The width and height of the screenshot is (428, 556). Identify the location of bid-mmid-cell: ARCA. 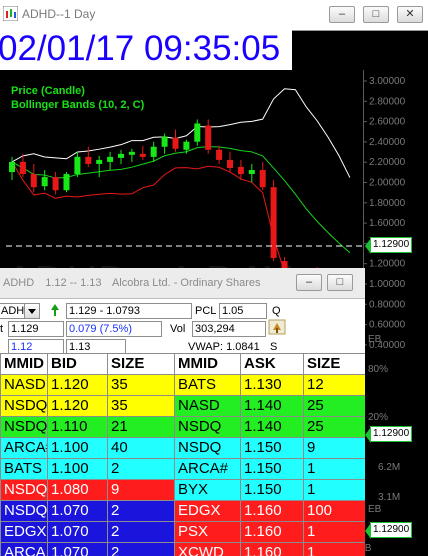
(24, 549).